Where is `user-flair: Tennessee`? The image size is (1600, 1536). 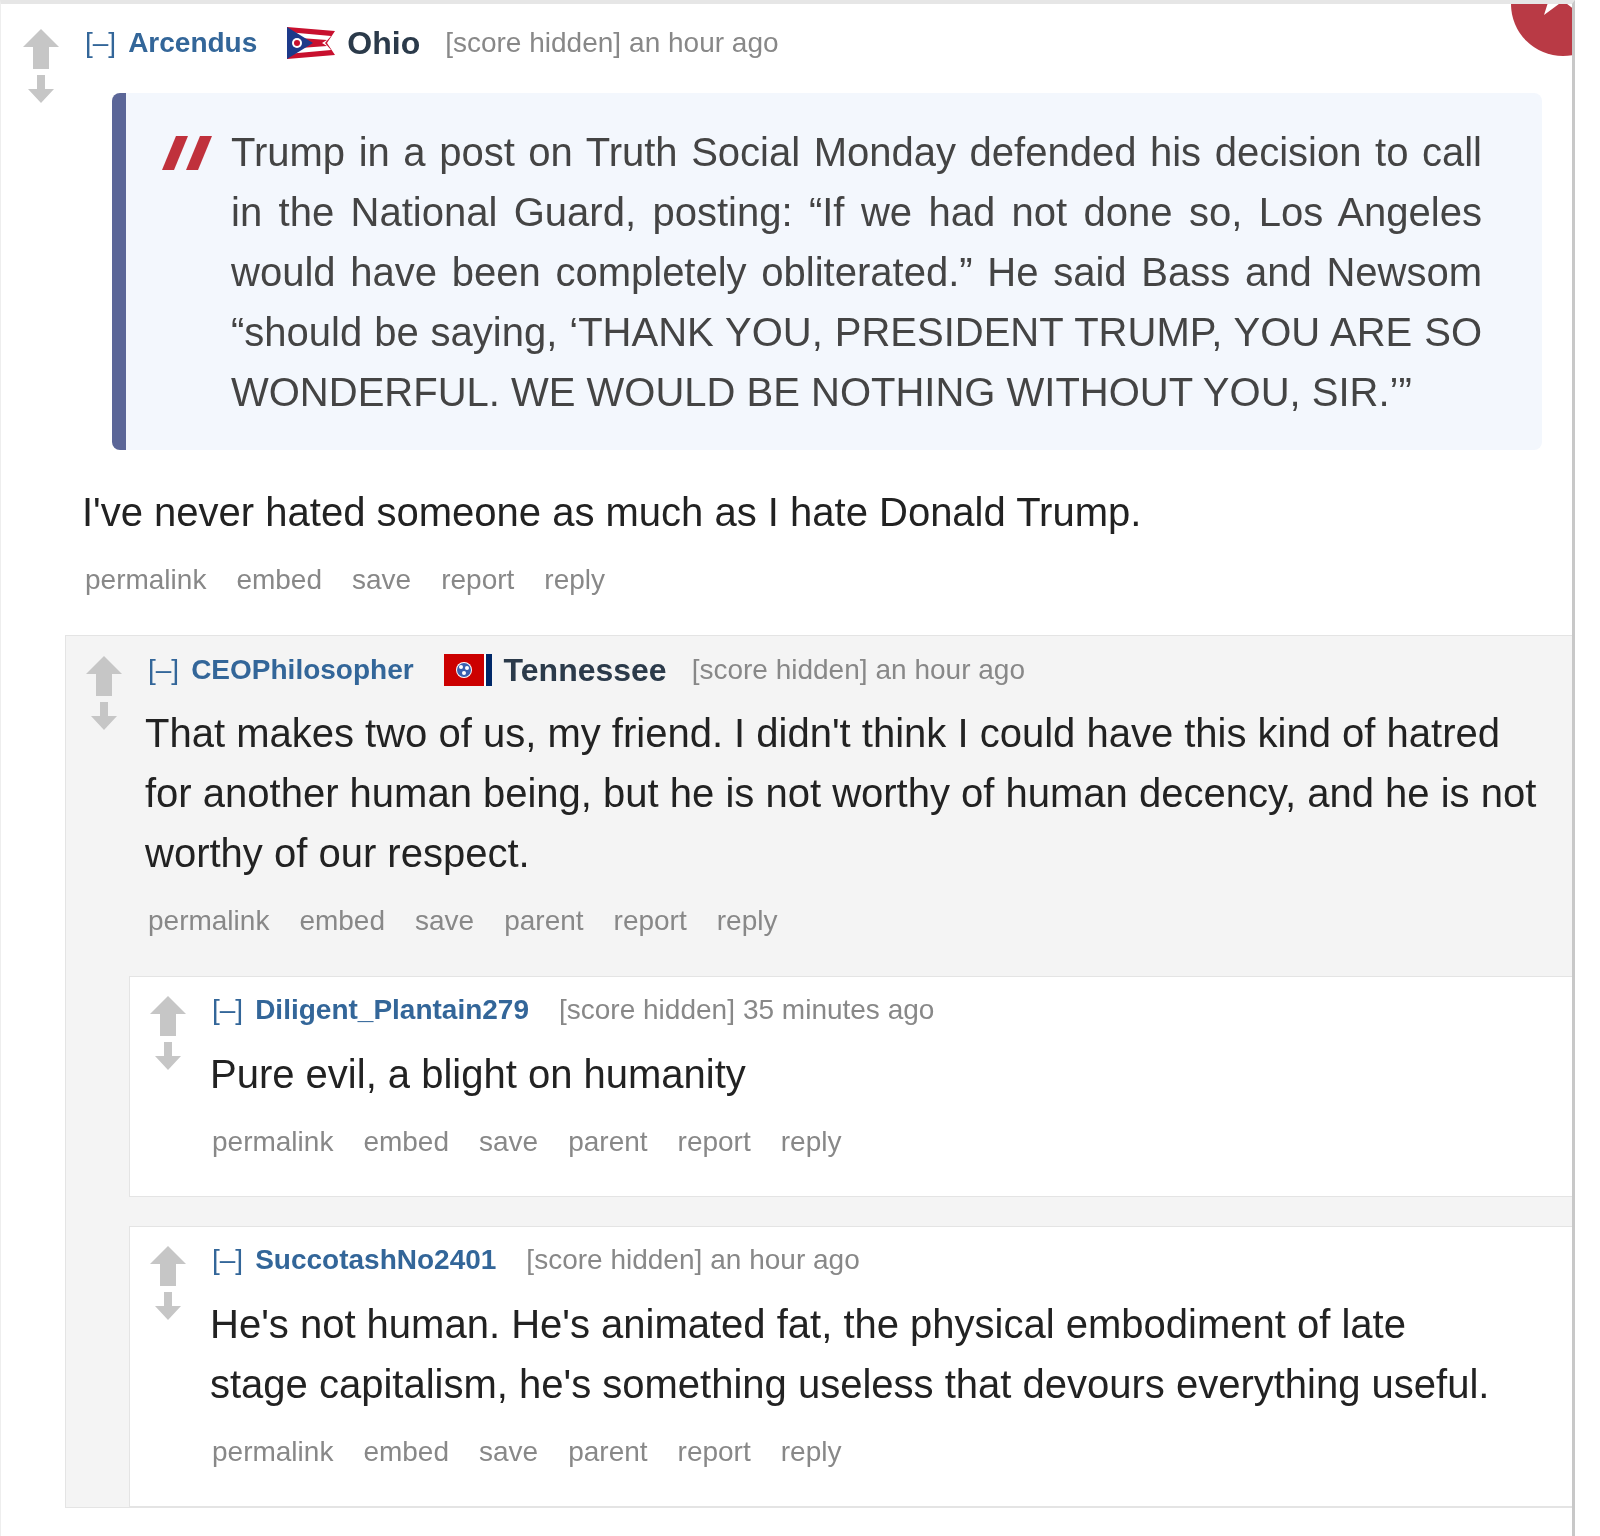 user-flair: Tennessee is located at coordinates (585, 670).